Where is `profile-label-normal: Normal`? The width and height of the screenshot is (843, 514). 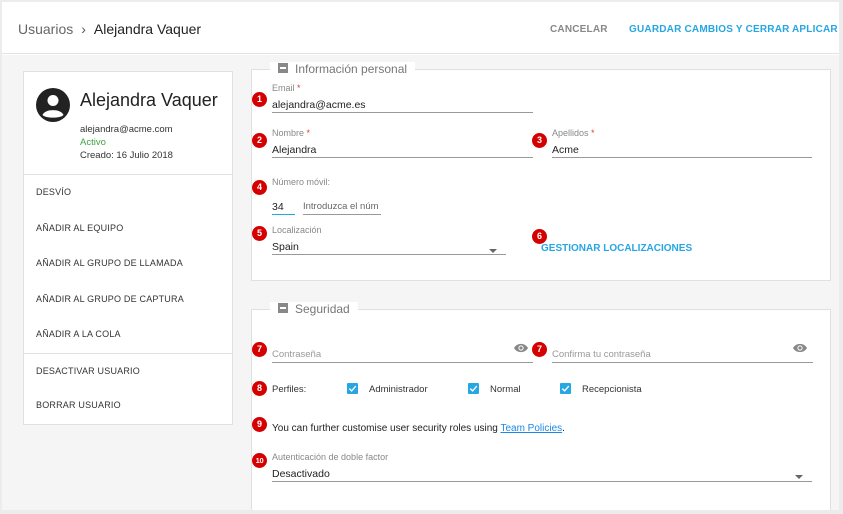 profile-label-normal: Normal is located at coordinates (505, 389).